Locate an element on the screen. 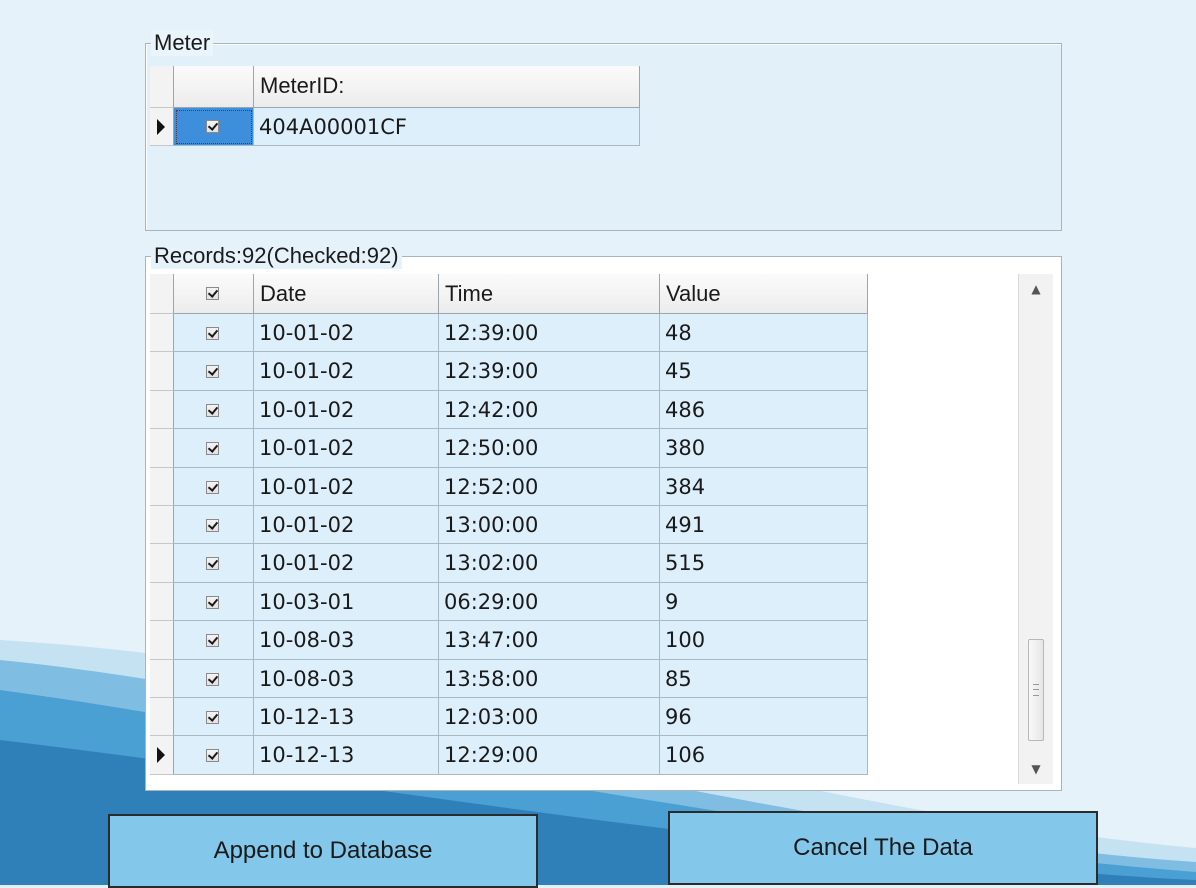 Image resolution: width=1196 pixels, height=888 pixels. value-cell: 486 is located at coordinates (764, 410).